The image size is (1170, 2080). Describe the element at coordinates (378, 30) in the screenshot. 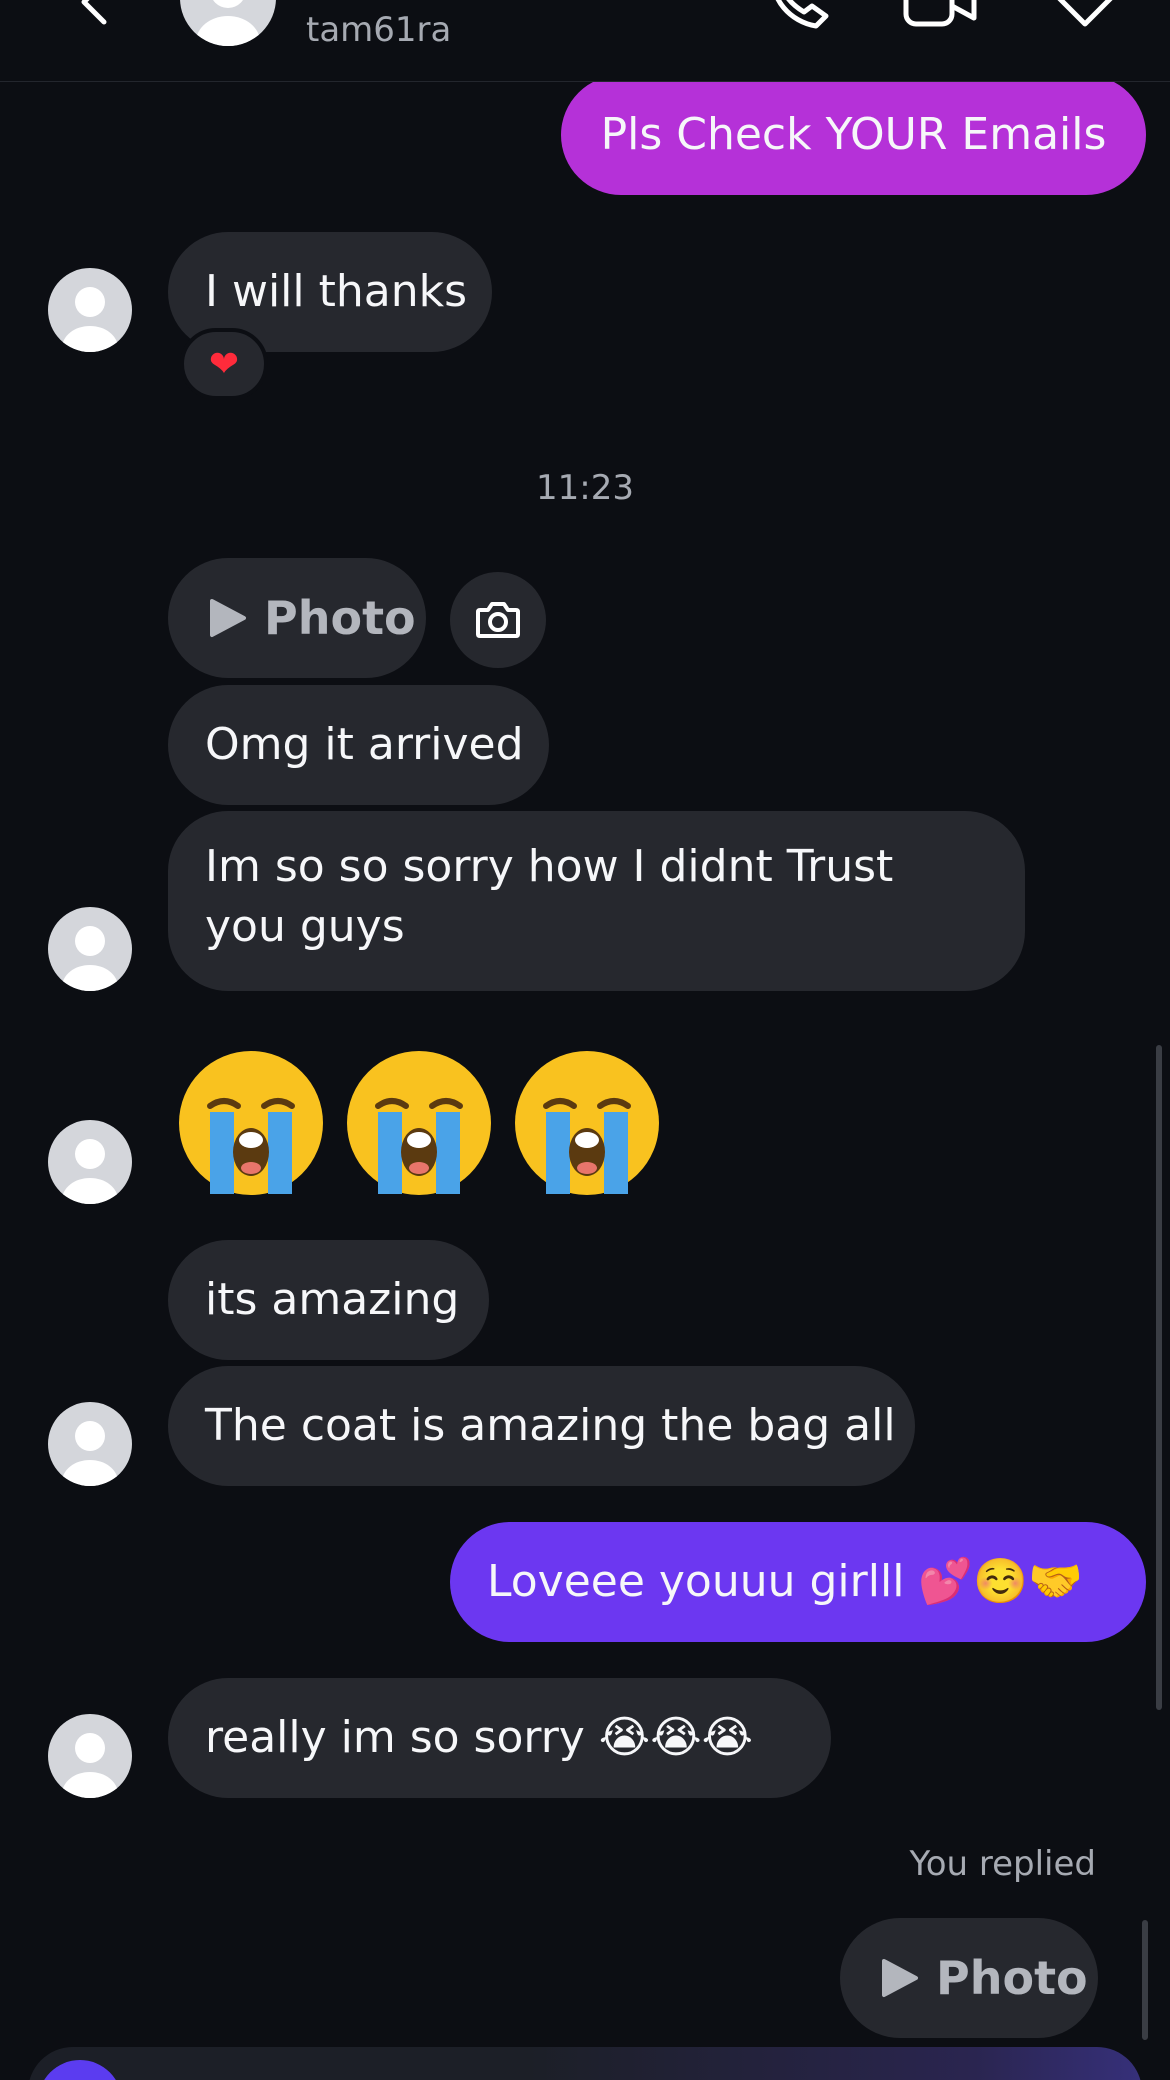

I see `contact-username: tam61ra` at that location.